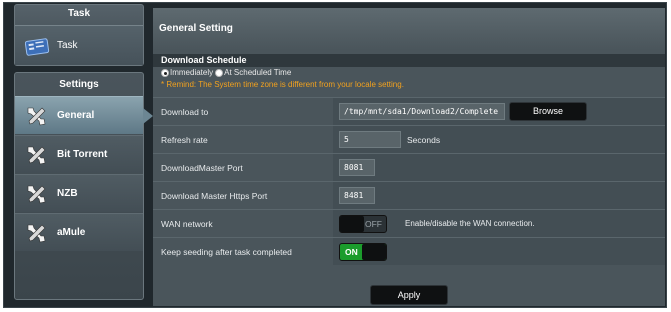  I want to click on dm-port-input: 8081, so click(357, 167).